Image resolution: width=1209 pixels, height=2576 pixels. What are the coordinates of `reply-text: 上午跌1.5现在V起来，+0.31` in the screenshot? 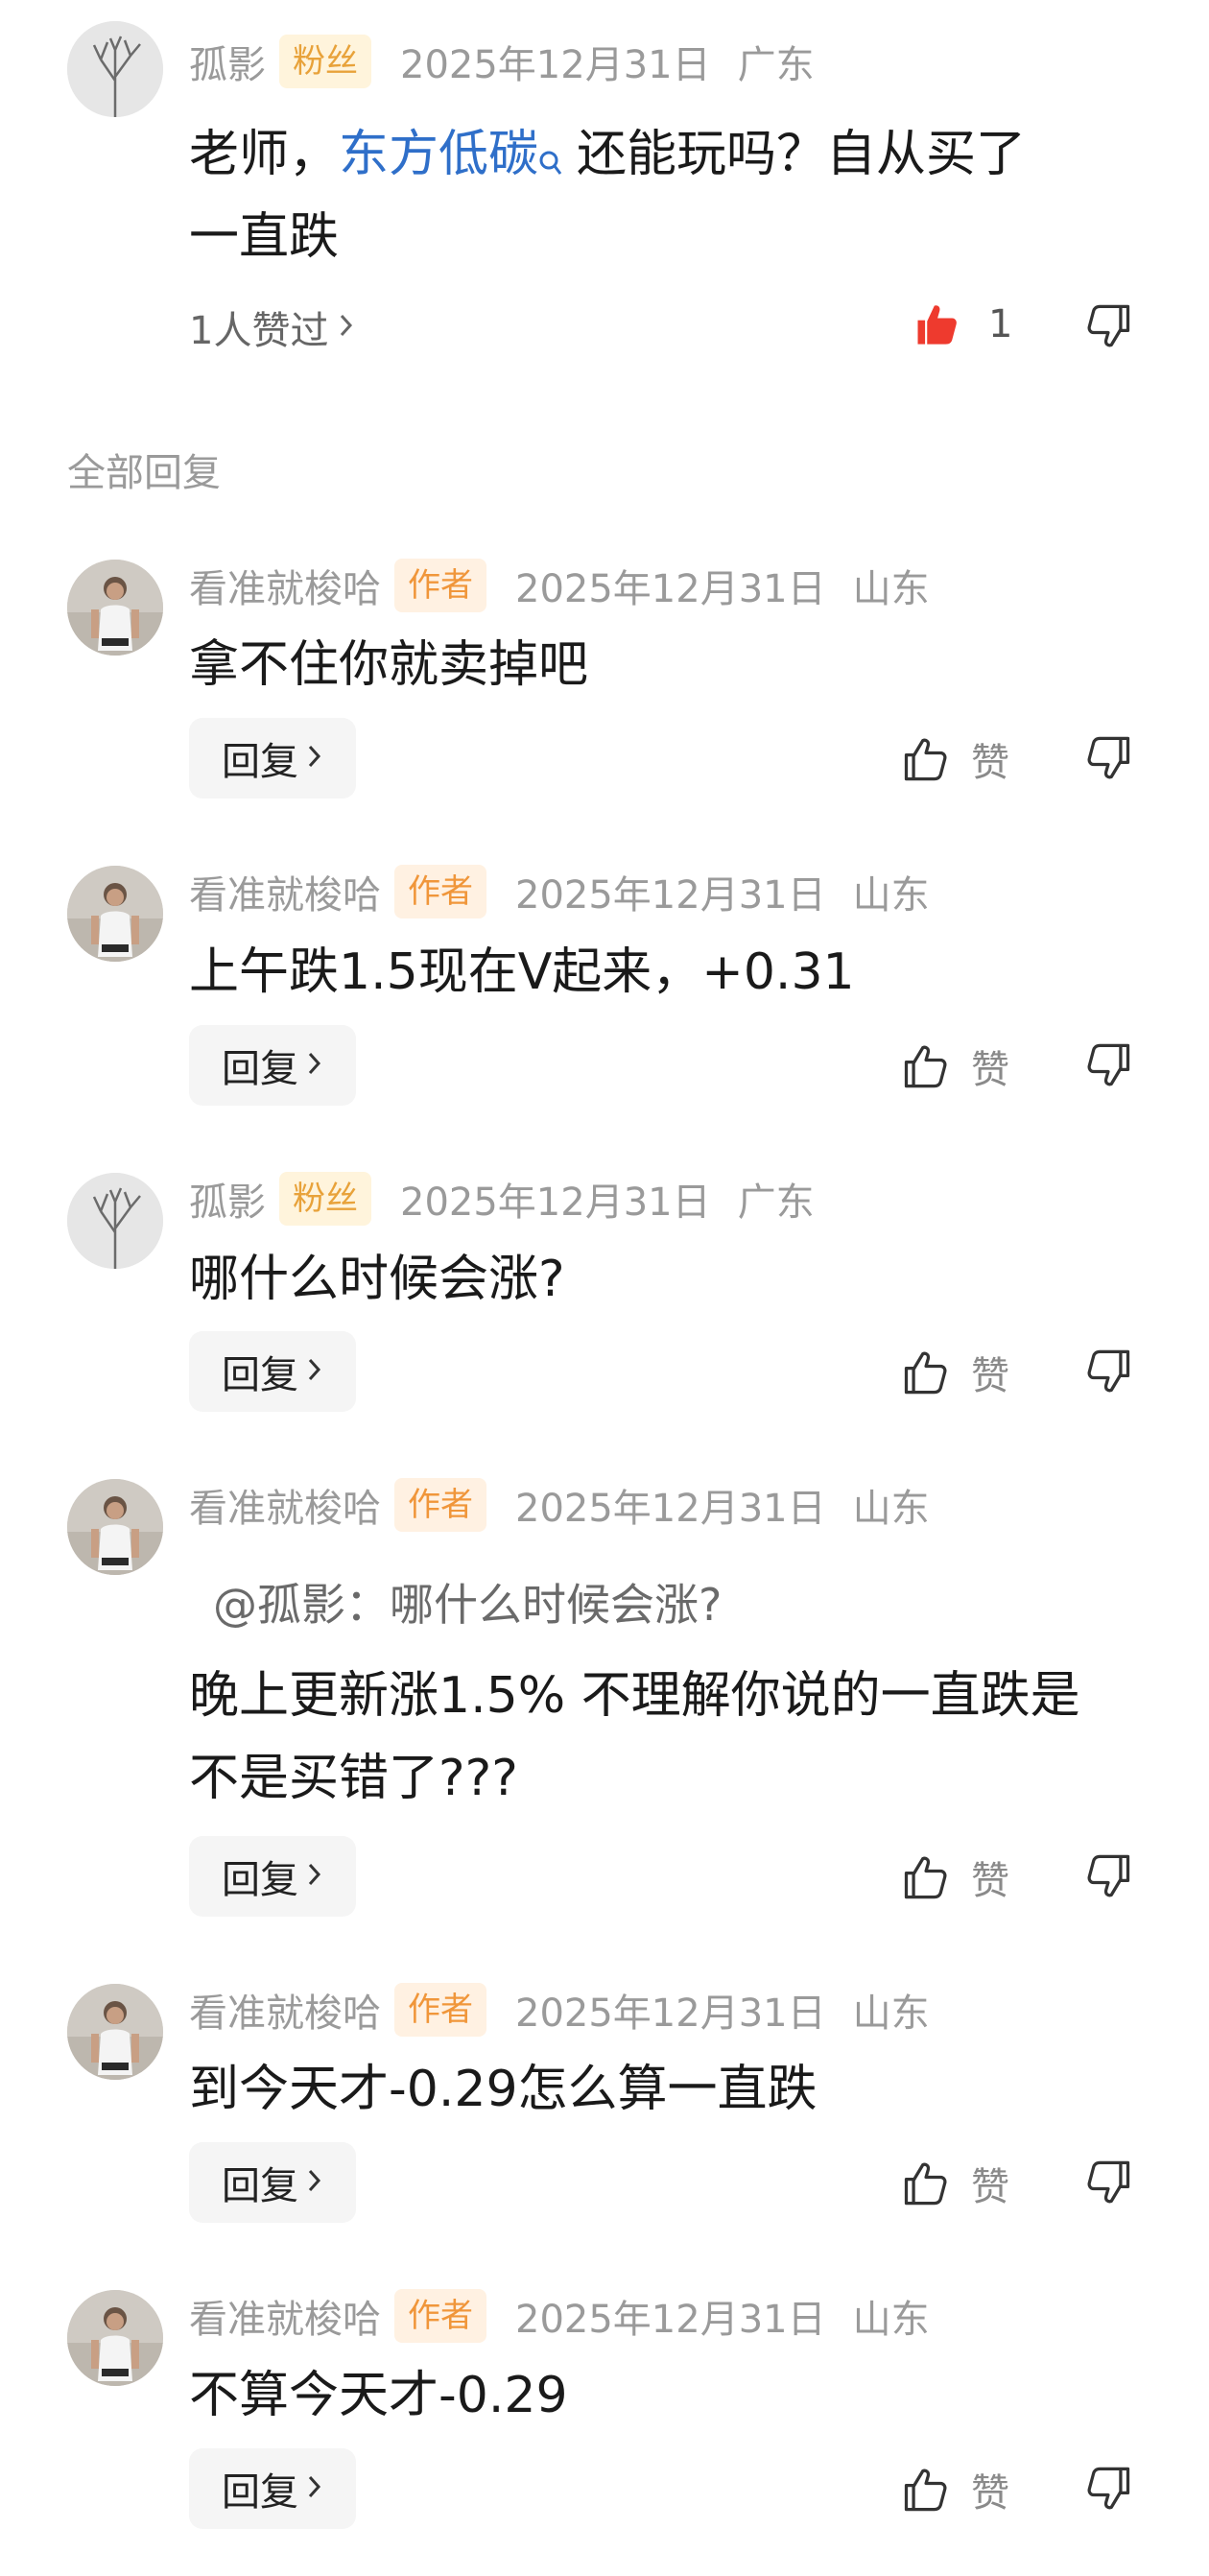 It's located at (522, 972).